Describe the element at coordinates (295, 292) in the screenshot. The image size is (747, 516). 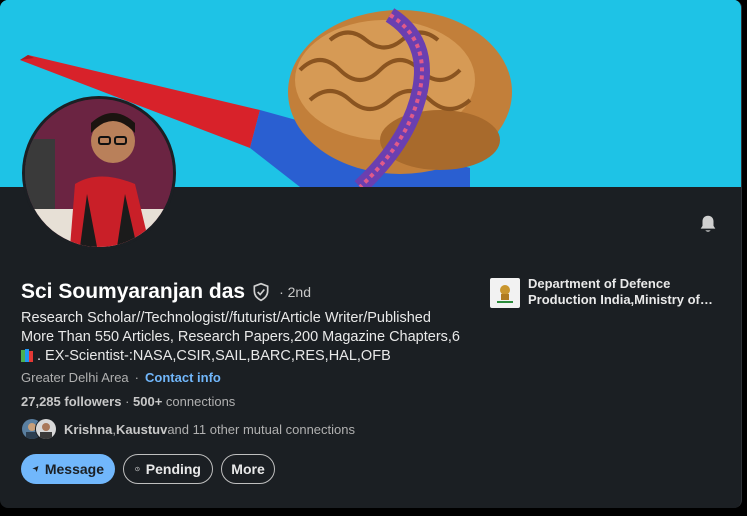
I see `connection-degree: · 2nd` at that location.